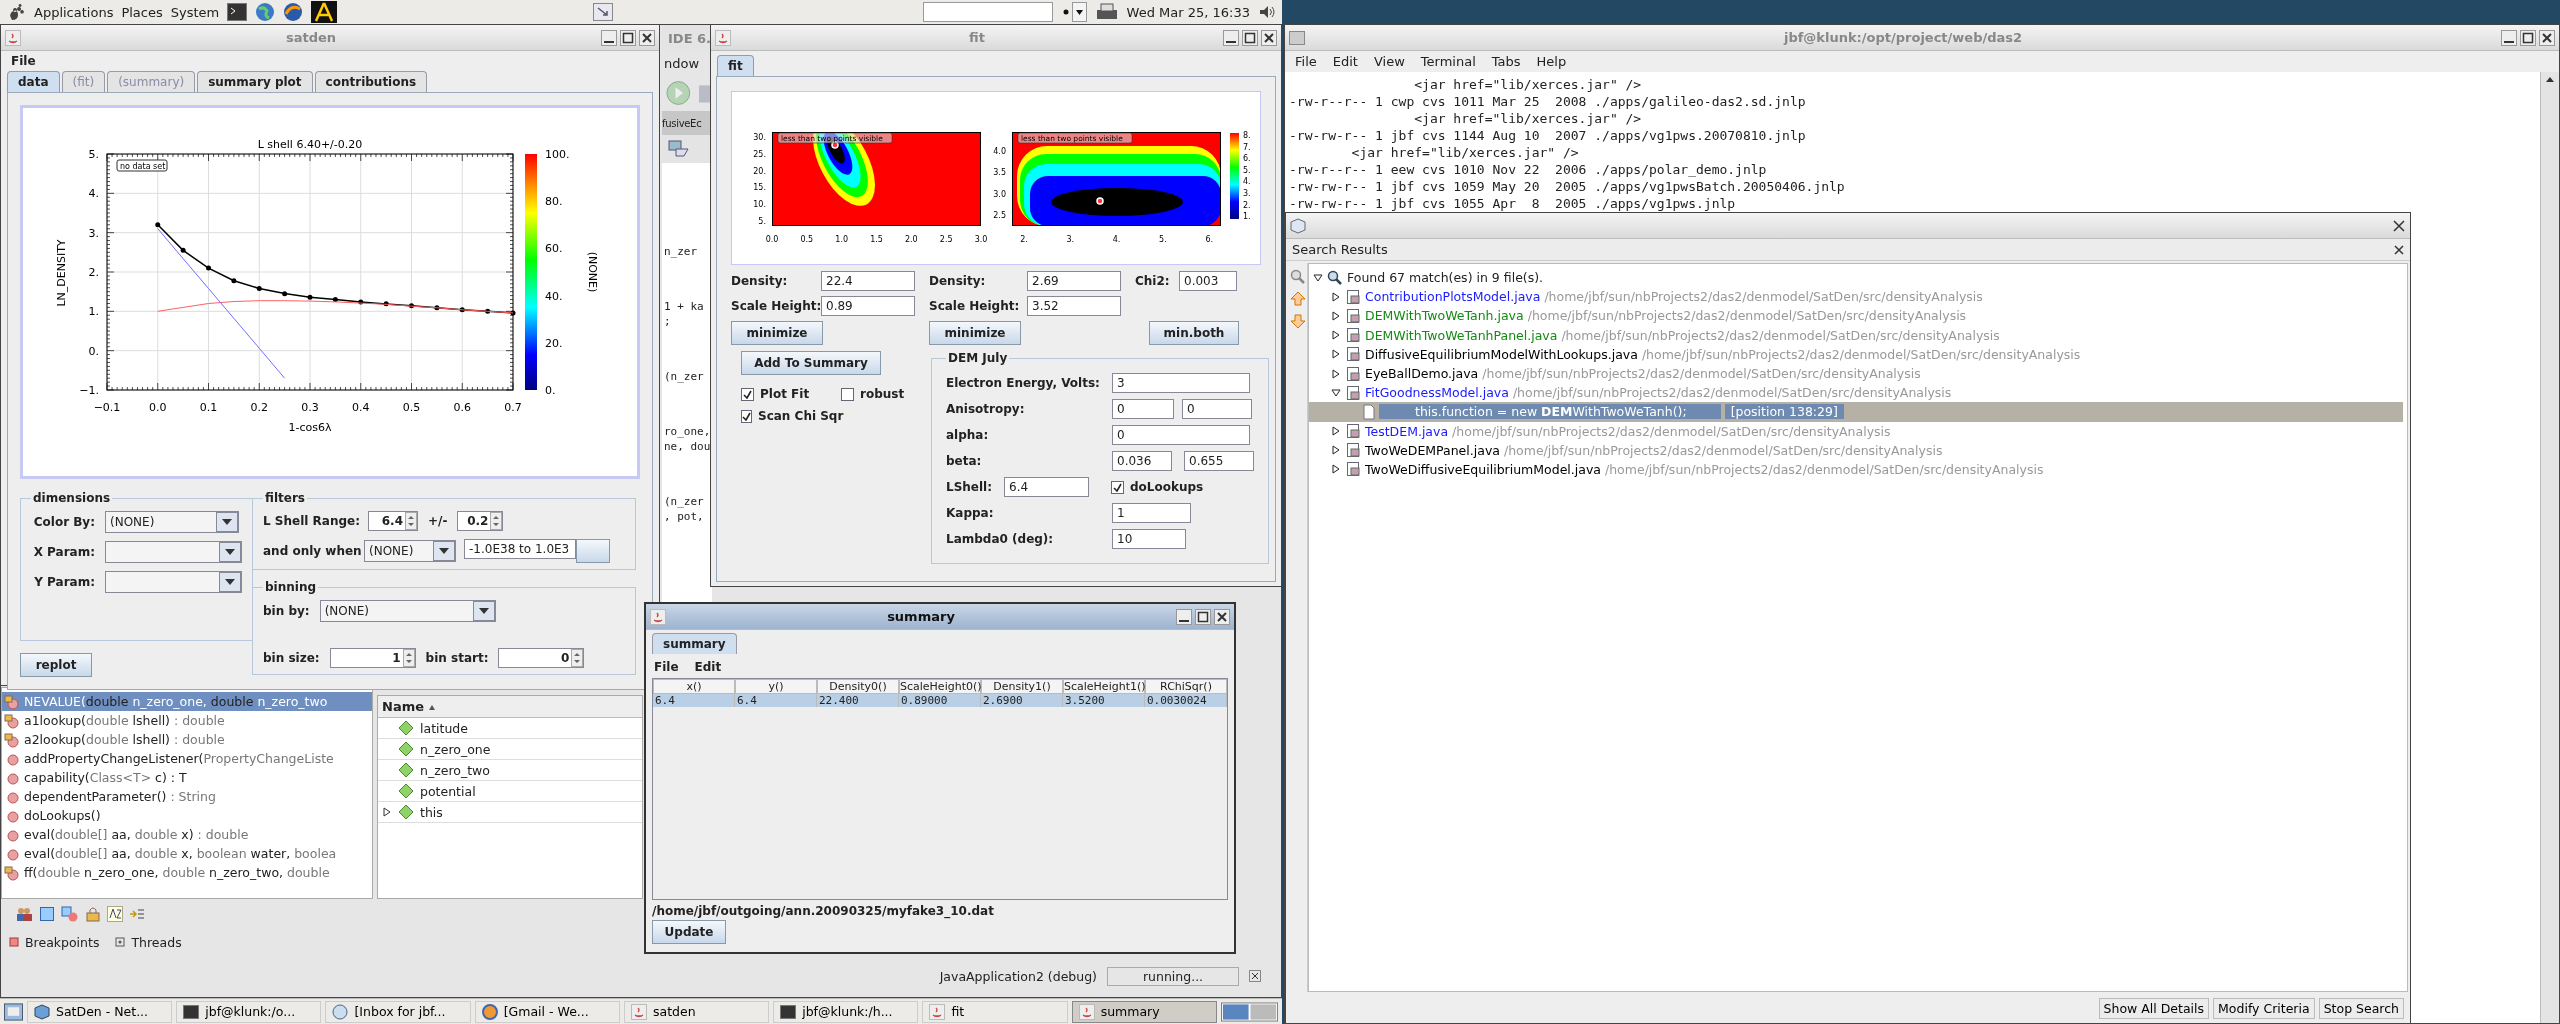  Describe the element at coordinates (603, 12) in the screenshot. I see `window-icon` at that location.